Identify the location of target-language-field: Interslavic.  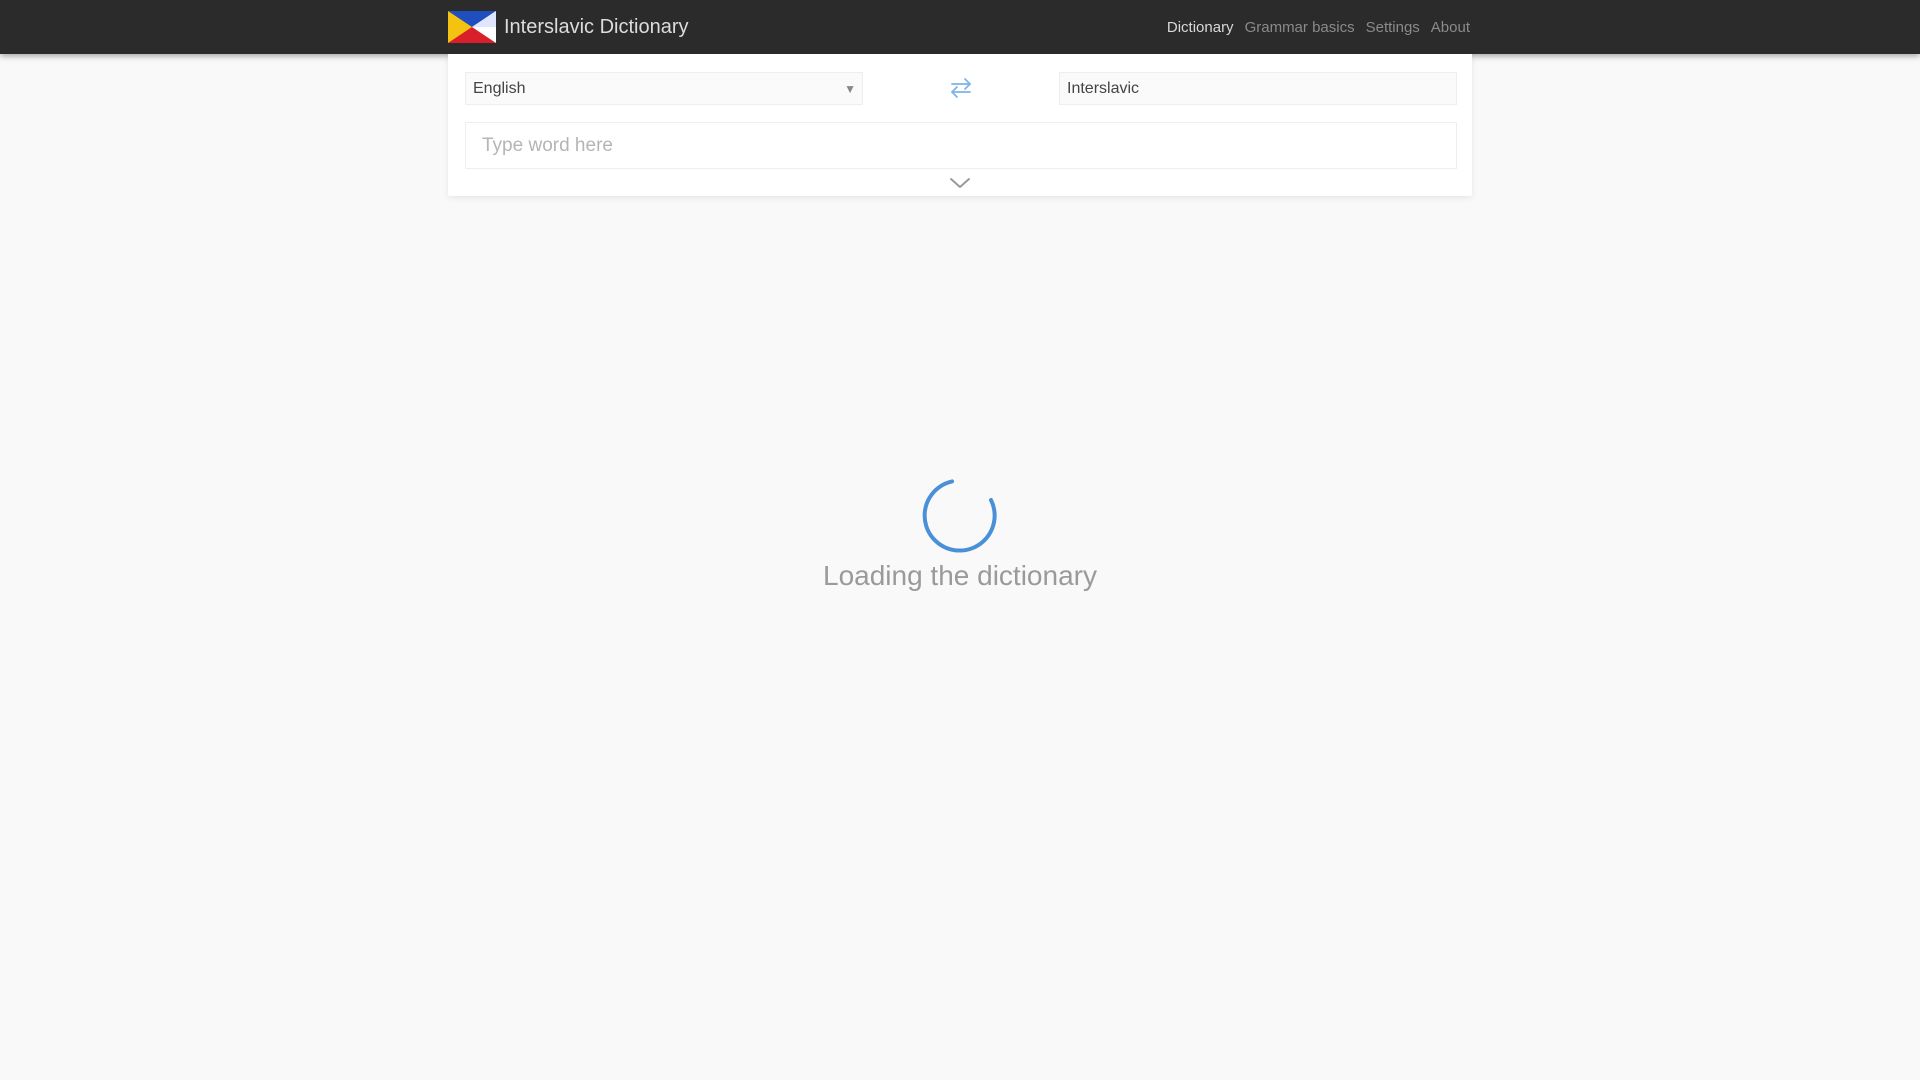
(1258, 88).